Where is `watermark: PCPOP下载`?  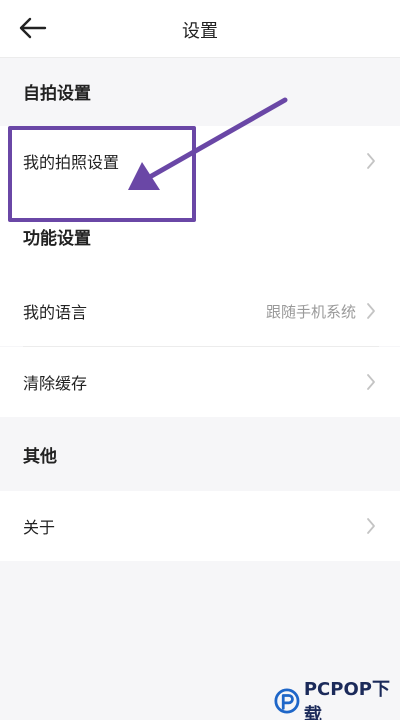 watermark: PCPOP下载 is located at coordinates (337, 699).